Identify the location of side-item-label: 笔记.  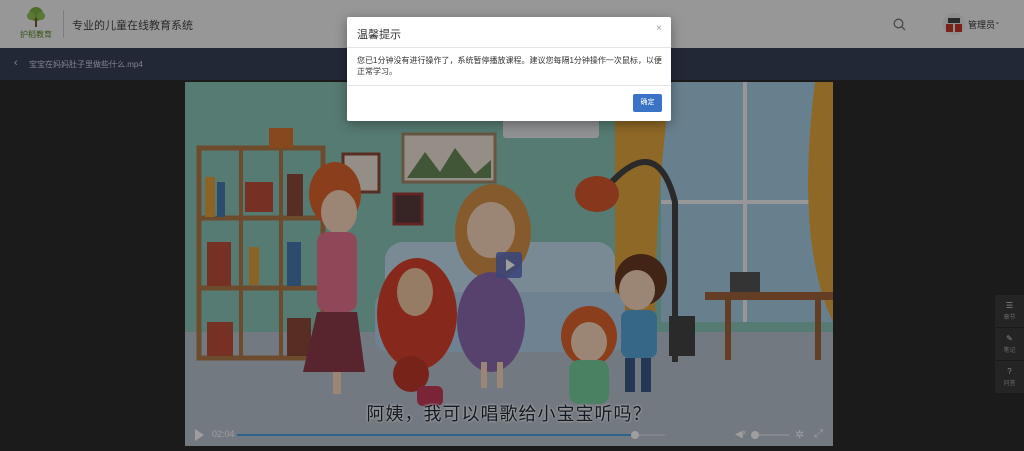
(1009, 351).